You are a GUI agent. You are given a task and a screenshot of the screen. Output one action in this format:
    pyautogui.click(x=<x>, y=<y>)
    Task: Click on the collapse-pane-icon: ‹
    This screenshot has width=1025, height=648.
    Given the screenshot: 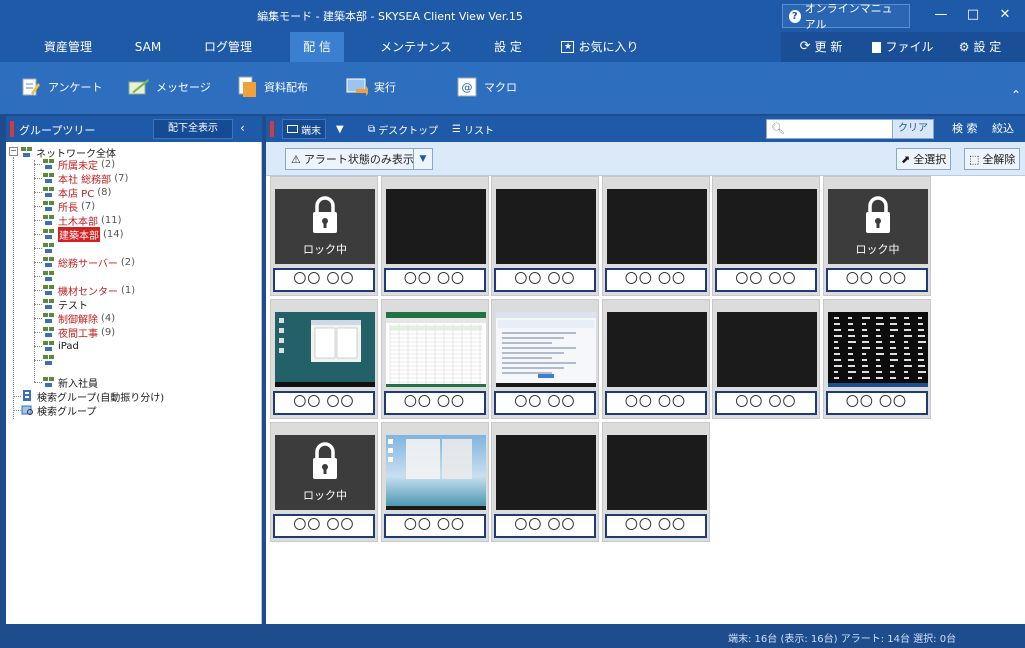 What is the action you would take?
    pyautogui.click(x=242, y=128)
    